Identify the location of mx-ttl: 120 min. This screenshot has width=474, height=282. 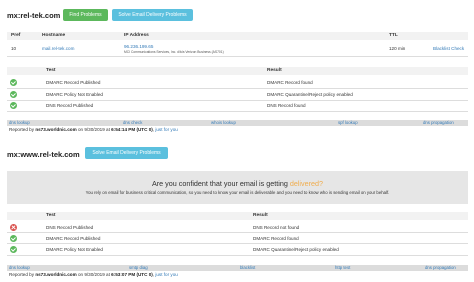
(397, 48).